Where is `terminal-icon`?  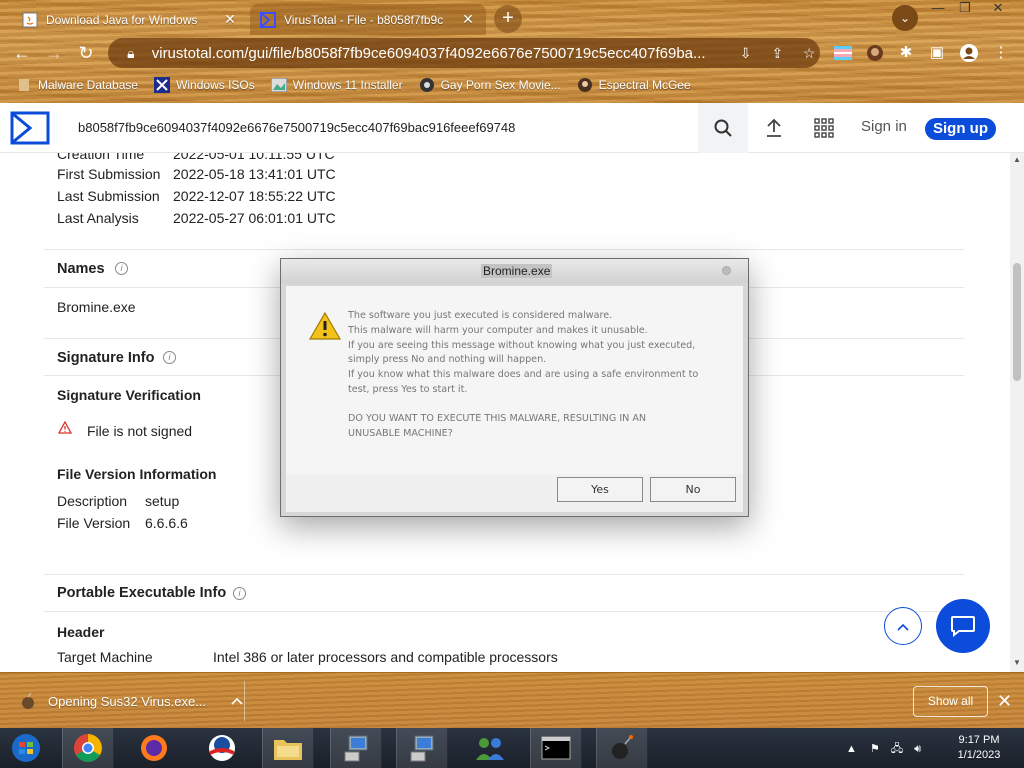 terminal-icon is located at coordinates (556, 748).